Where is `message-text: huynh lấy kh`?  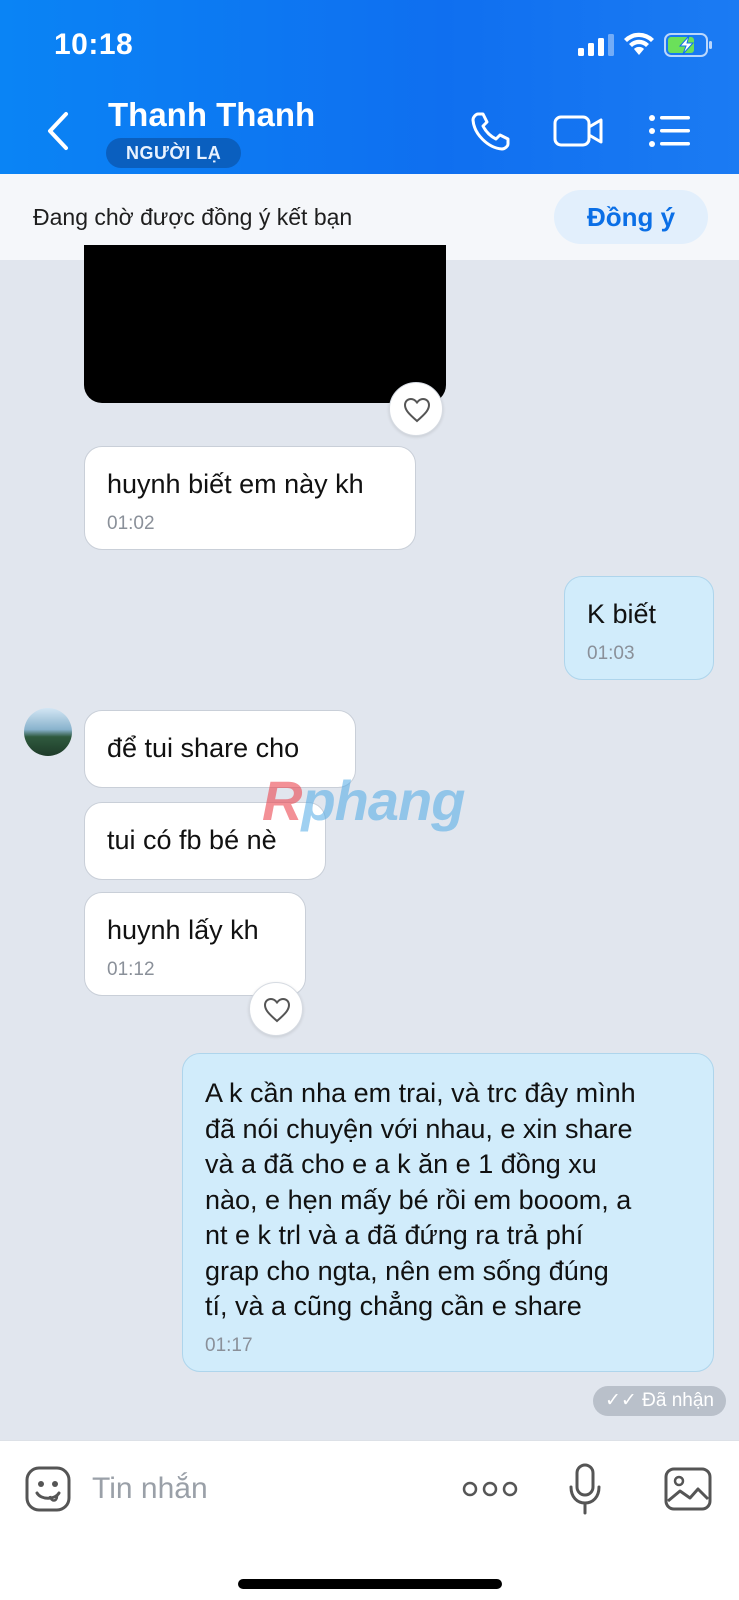 message-text: huynh lấy kh is located at coordinates (183, 930).